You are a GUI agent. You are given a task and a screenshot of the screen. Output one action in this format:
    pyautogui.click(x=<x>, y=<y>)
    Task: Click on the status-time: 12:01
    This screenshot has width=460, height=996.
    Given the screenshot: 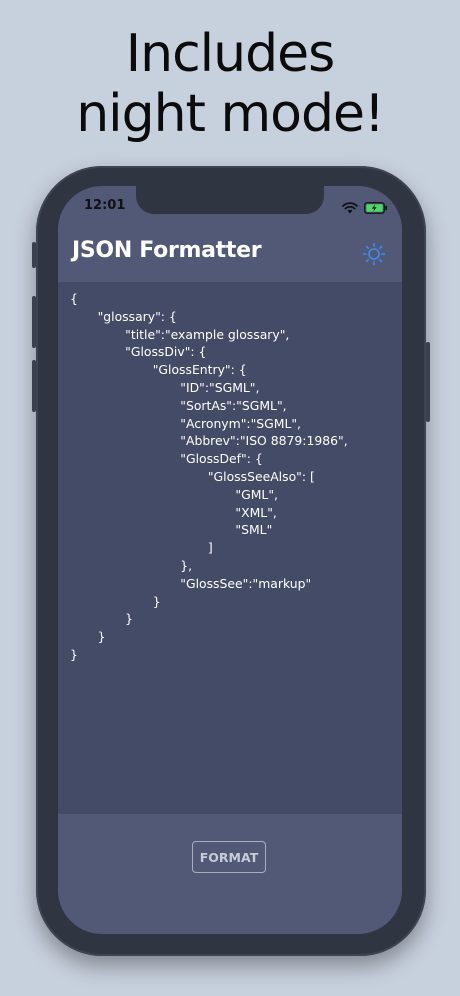 What is the action you would take?
    pyautogui.click(x=105, y=205)
    